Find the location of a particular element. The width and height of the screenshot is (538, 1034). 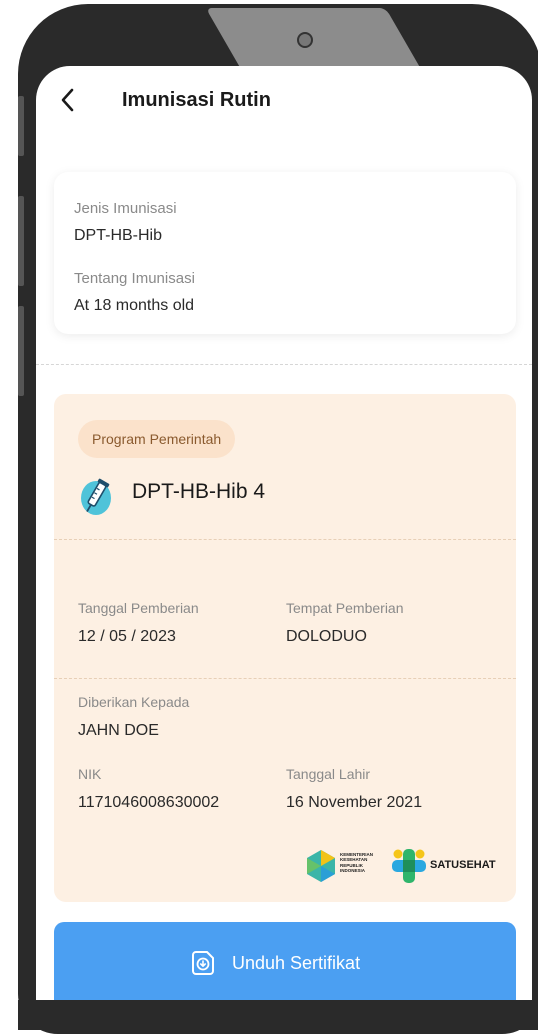

download-certificate-icon is located at coordinates (203, 963).